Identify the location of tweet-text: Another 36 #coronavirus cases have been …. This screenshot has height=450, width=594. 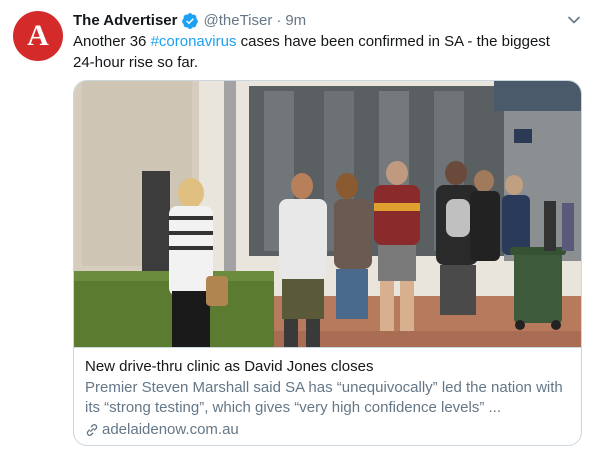
(323, 52).